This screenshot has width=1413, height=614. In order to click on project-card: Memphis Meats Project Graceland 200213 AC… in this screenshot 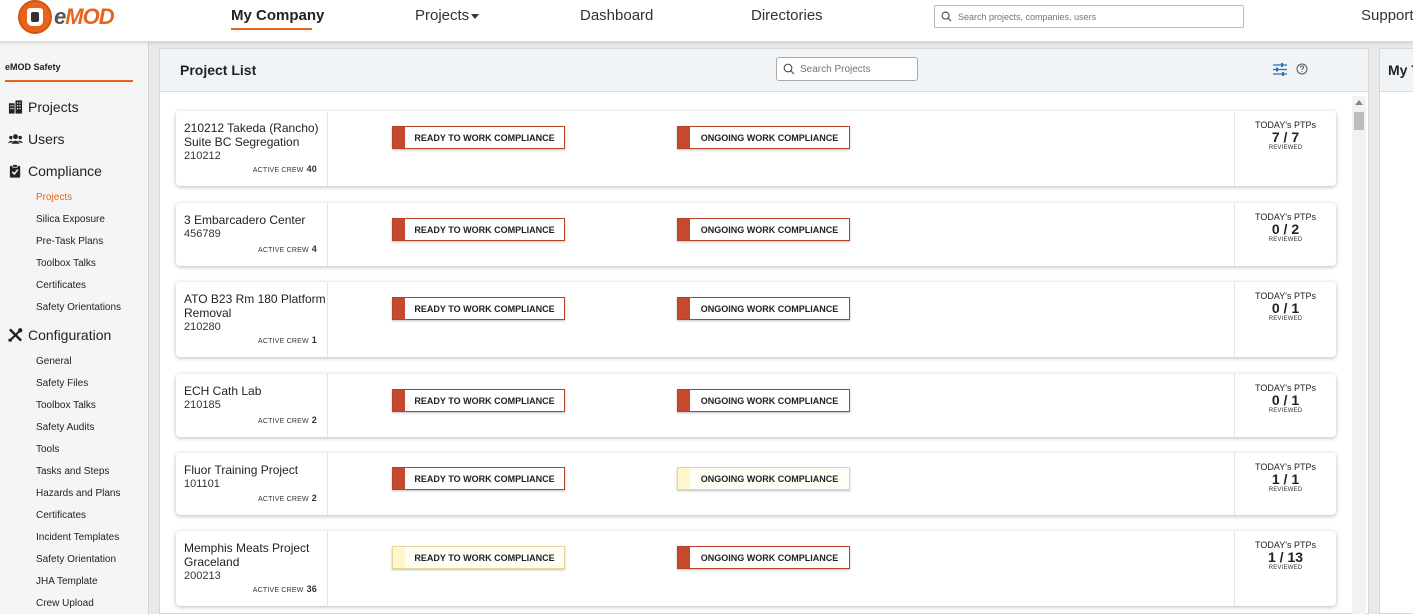, I will do `click(756, 568)`.